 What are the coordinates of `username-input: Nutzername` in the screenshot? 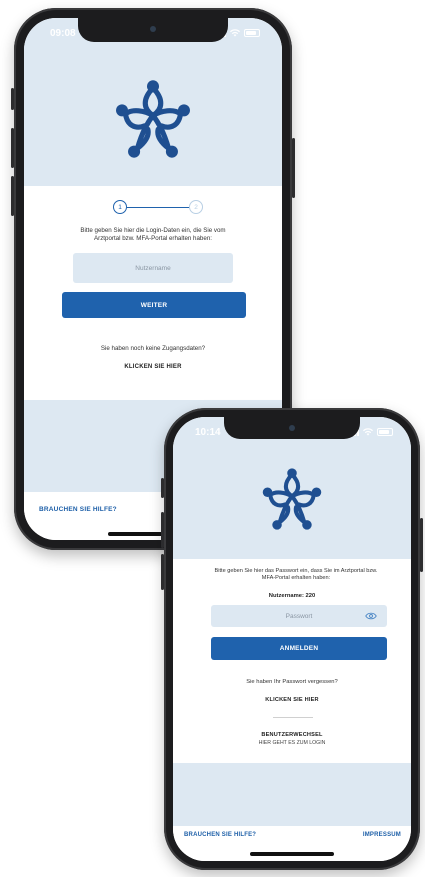 It's located at (153, 268).